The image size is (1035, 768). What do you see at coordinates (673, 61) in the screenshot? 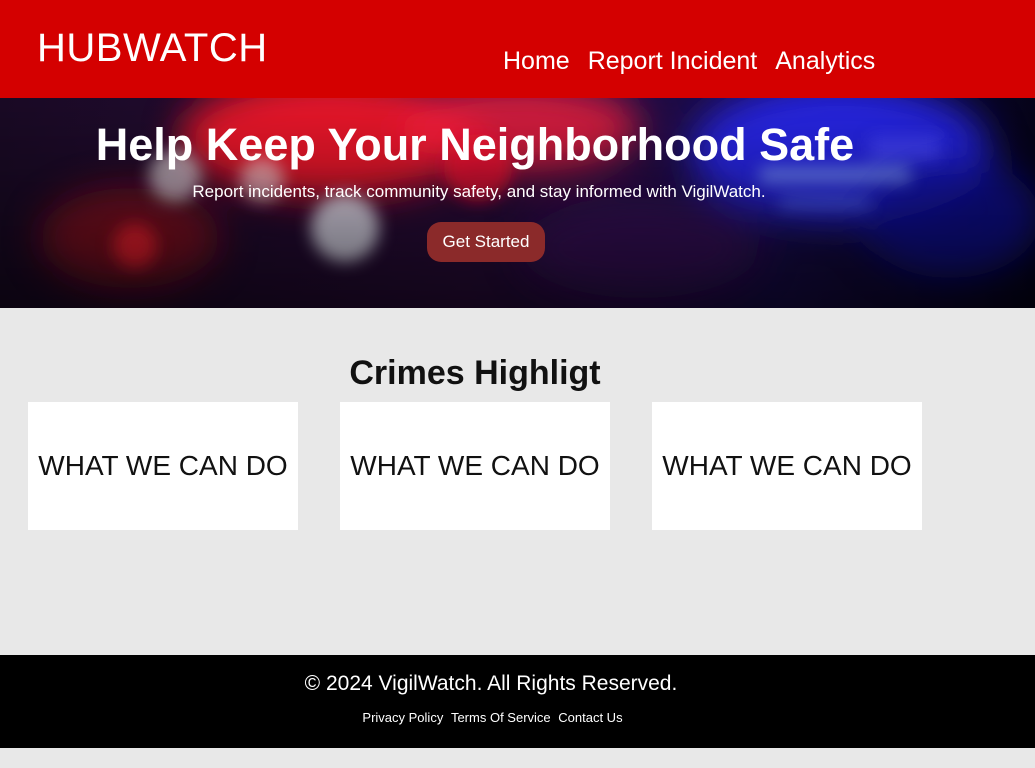
I see `nav-report-incident-link: Report Incident` at bounding box center [673, 61].